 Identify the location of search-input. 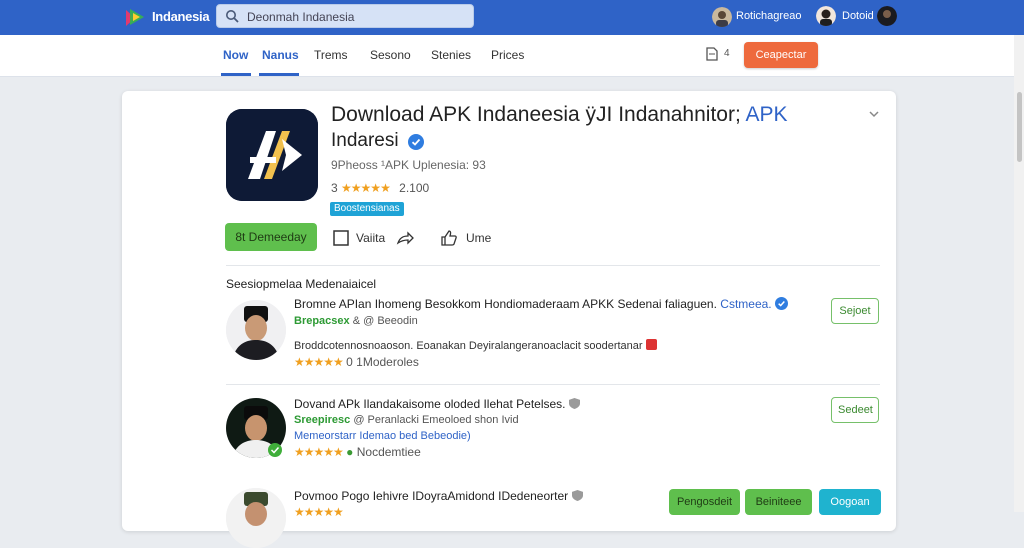
(357, 17).